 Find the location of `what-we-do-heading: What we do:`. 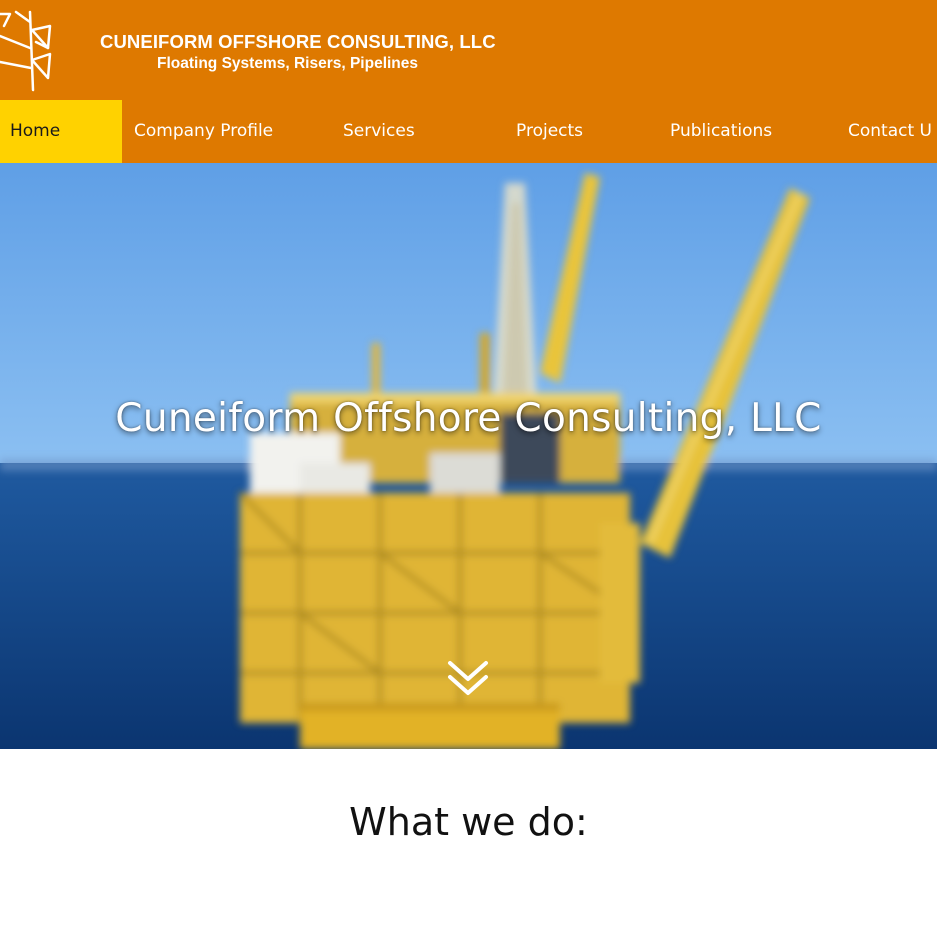

what-we-do-heading: What we do: is located at coordinates (468, 822).